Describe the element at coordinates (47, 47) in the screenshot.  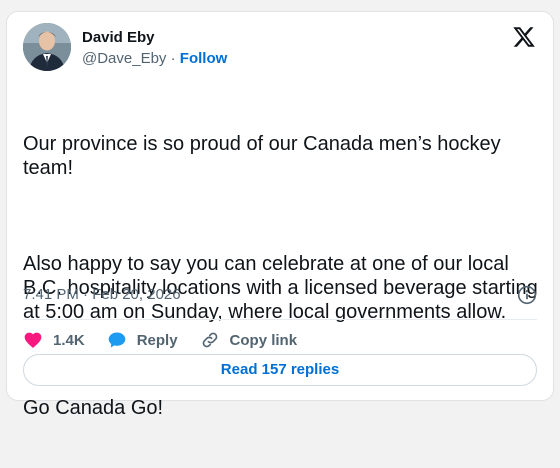
I see `avatar` at that location.